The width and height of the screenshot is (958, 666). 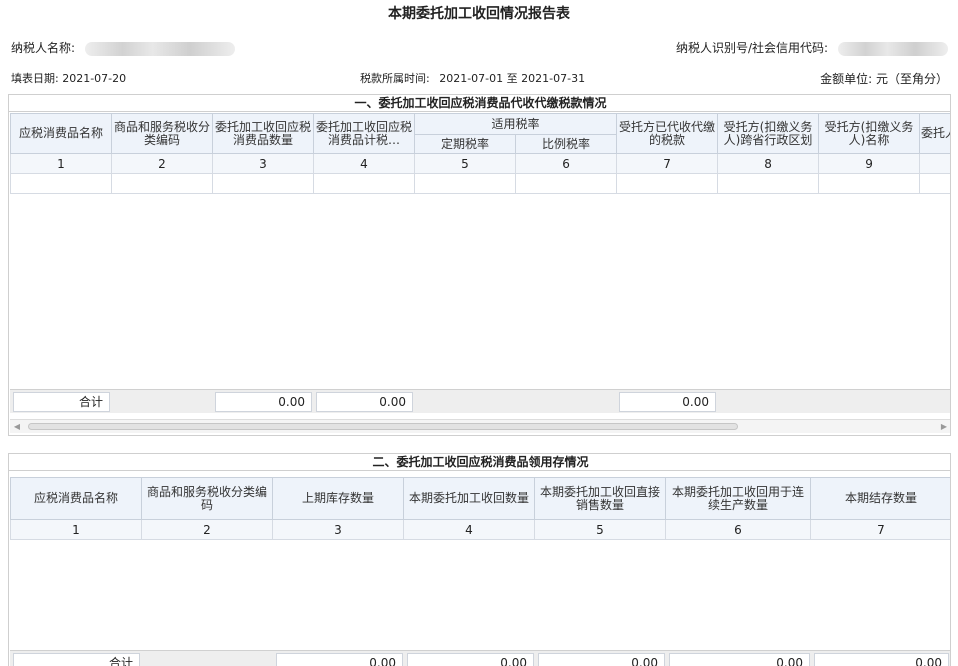 I want to click on header-applicable-rate: 适用税率, so click(x=515, y=124).